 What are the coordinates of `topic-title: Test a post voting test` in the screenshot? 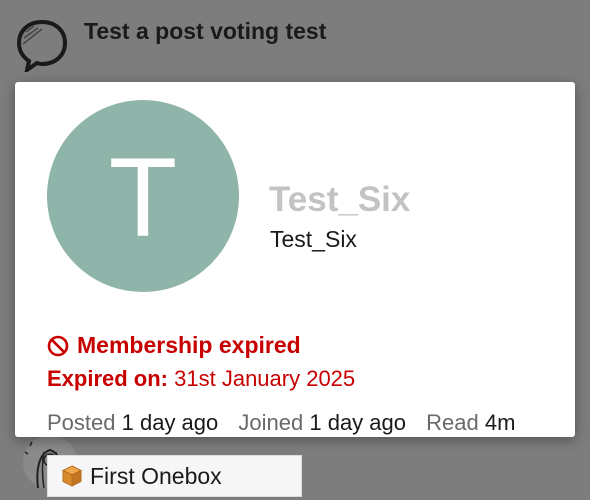 It's located at (205, 31).